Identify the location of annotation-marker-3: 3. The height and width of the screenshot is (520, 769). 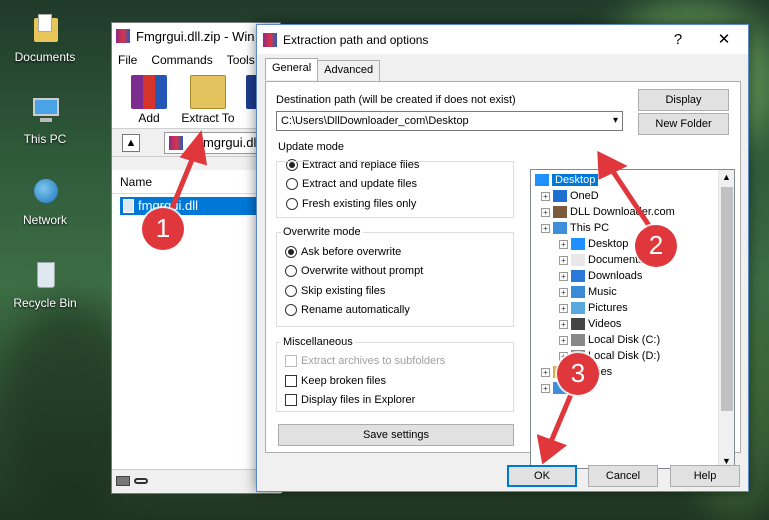
(578, 374).